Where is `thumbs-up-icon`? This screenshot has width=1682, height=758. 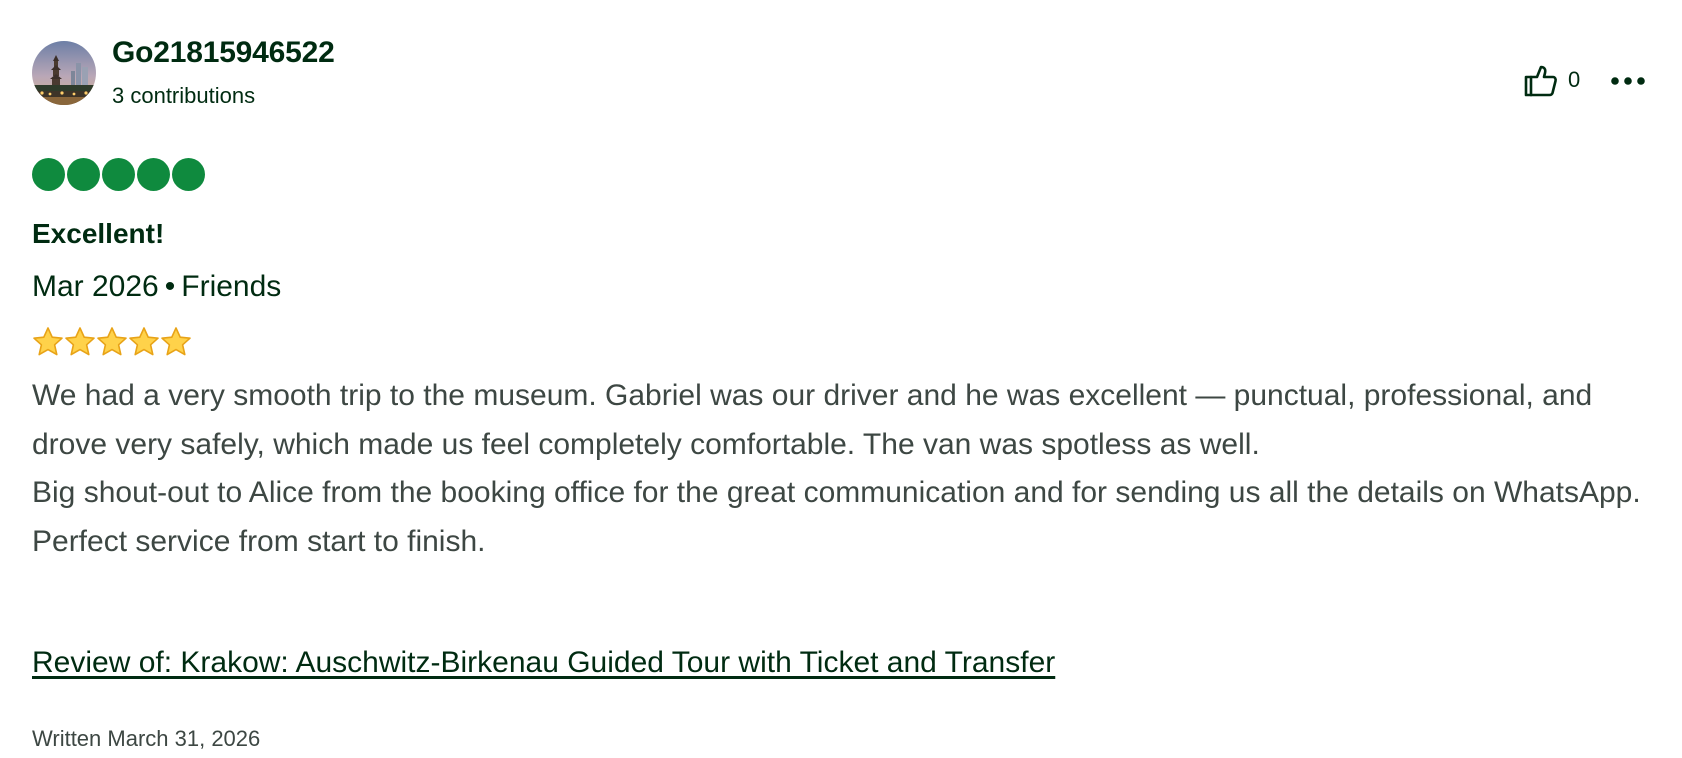 thumbs-up-icon is located at coordinates (1540, 81).